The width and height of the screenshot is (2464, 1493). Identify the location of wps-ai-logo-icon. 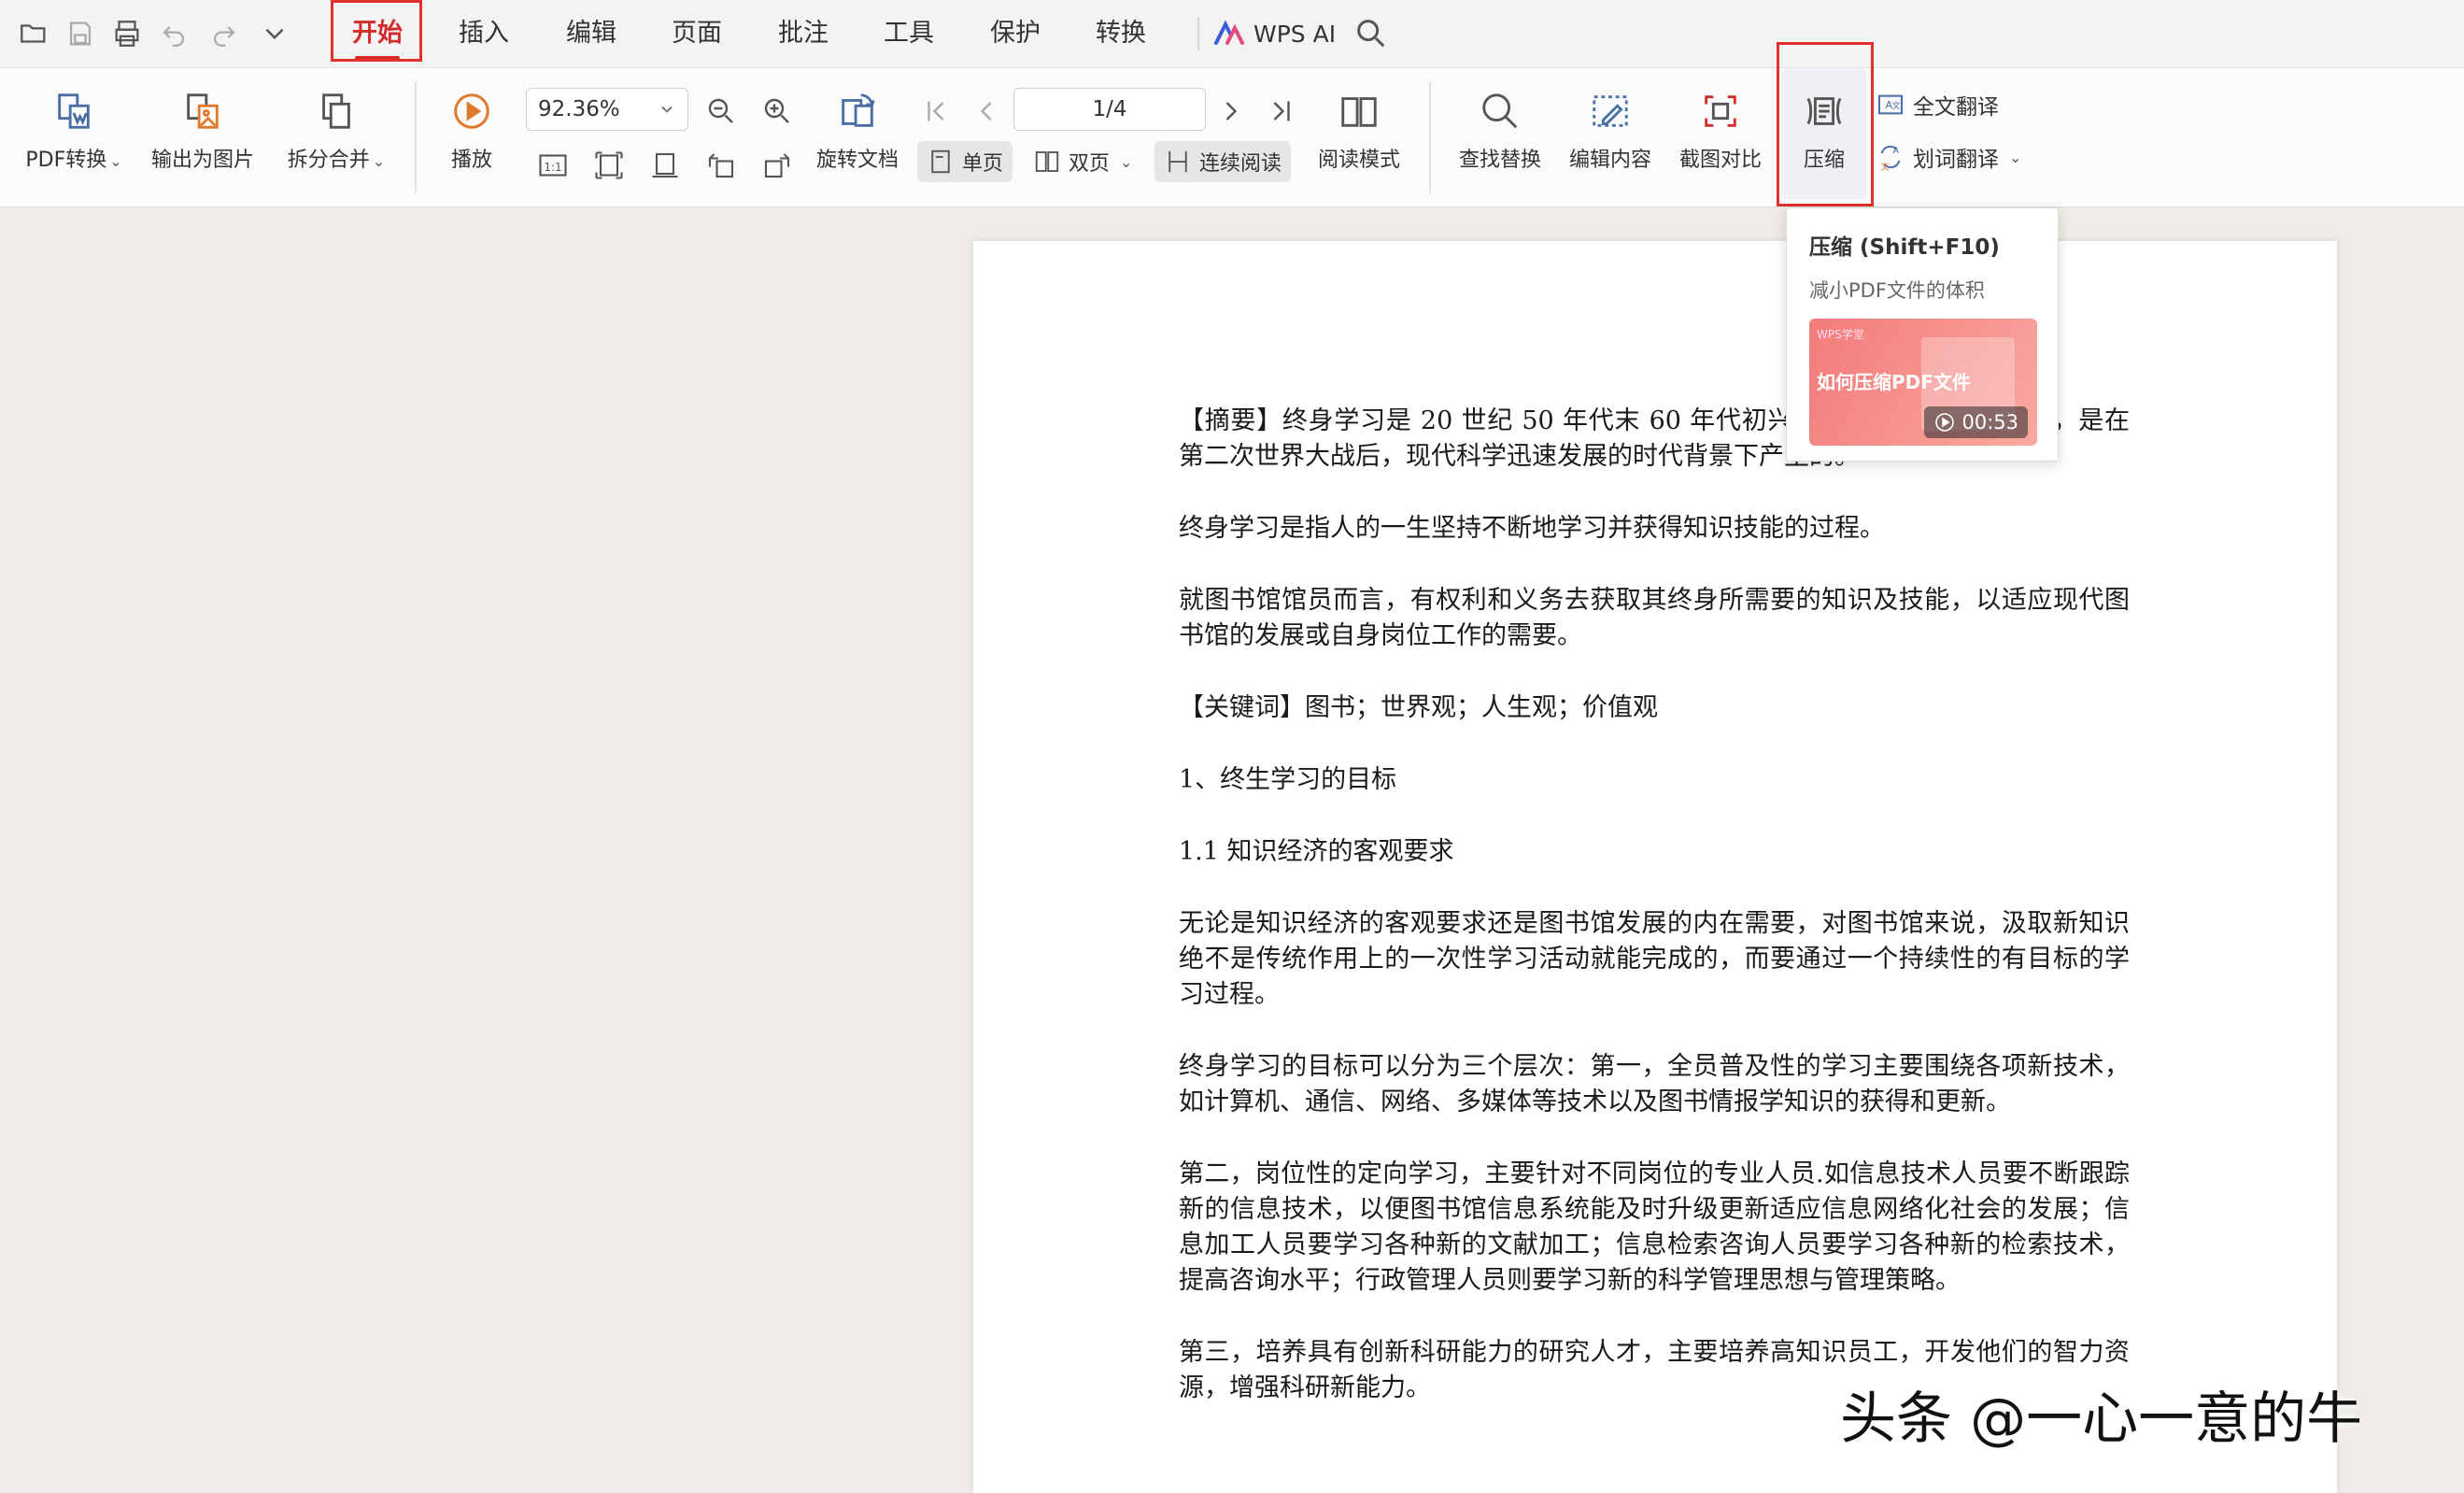
(1229, 33).